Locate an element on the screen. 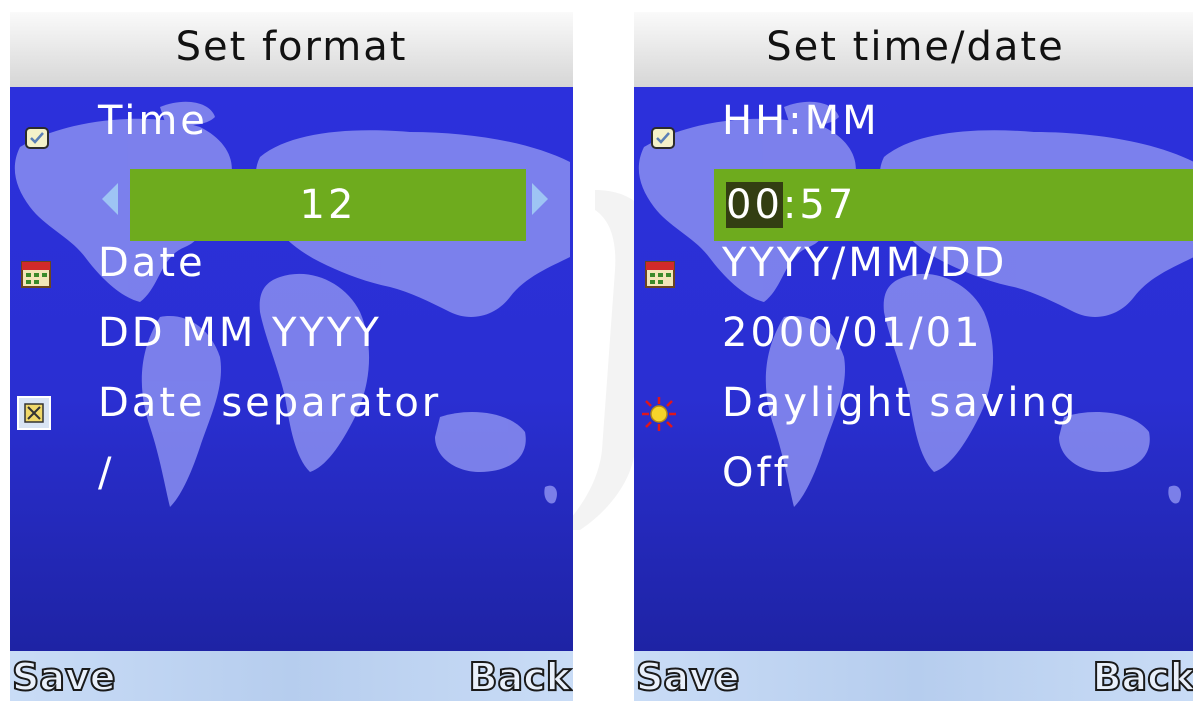 Image resolution: width=1193 pixels, height=701 pixels. left-arrow-icon is located at coordinates (110, 199).